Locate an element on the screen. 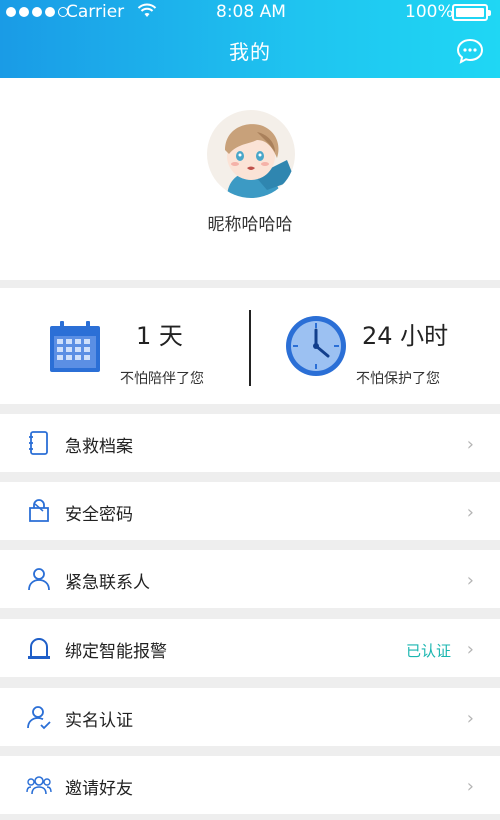 This screenshot has width=500, height=820. lock-bag-icon is located at coordinates (39, 510).